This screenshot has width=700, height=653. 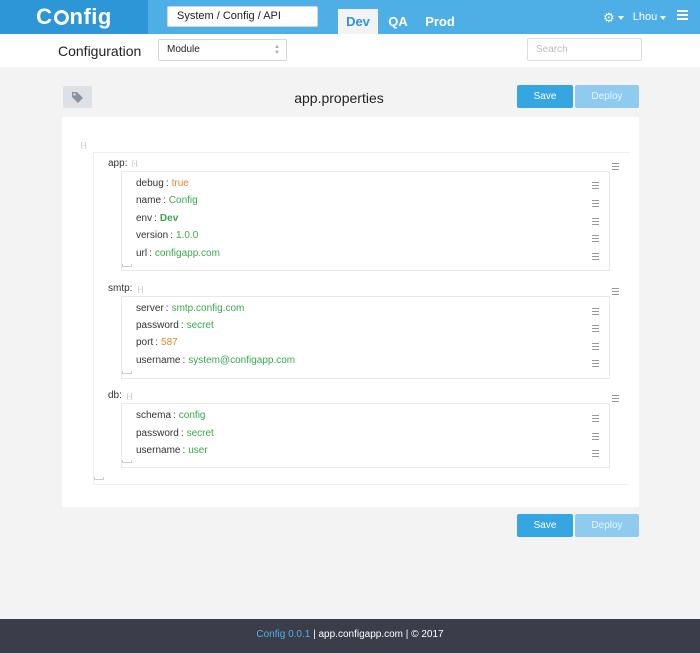 I want to click on entry-key: server, so click(x=150, y=308).